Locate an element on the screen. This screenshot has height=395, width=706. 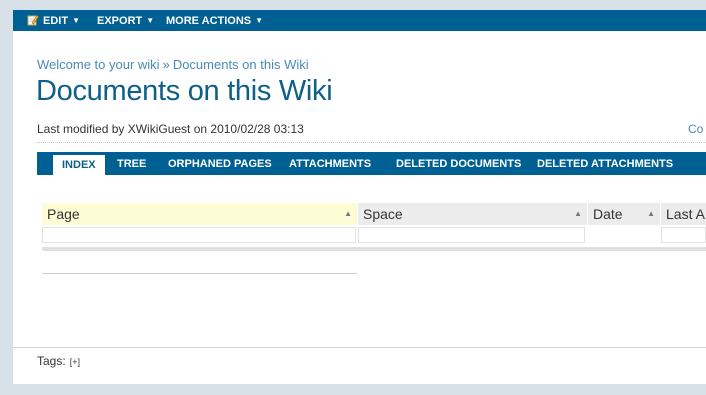
breadcrumb-current-link: Documents on this Wiki is located at coordinates (241, 64).